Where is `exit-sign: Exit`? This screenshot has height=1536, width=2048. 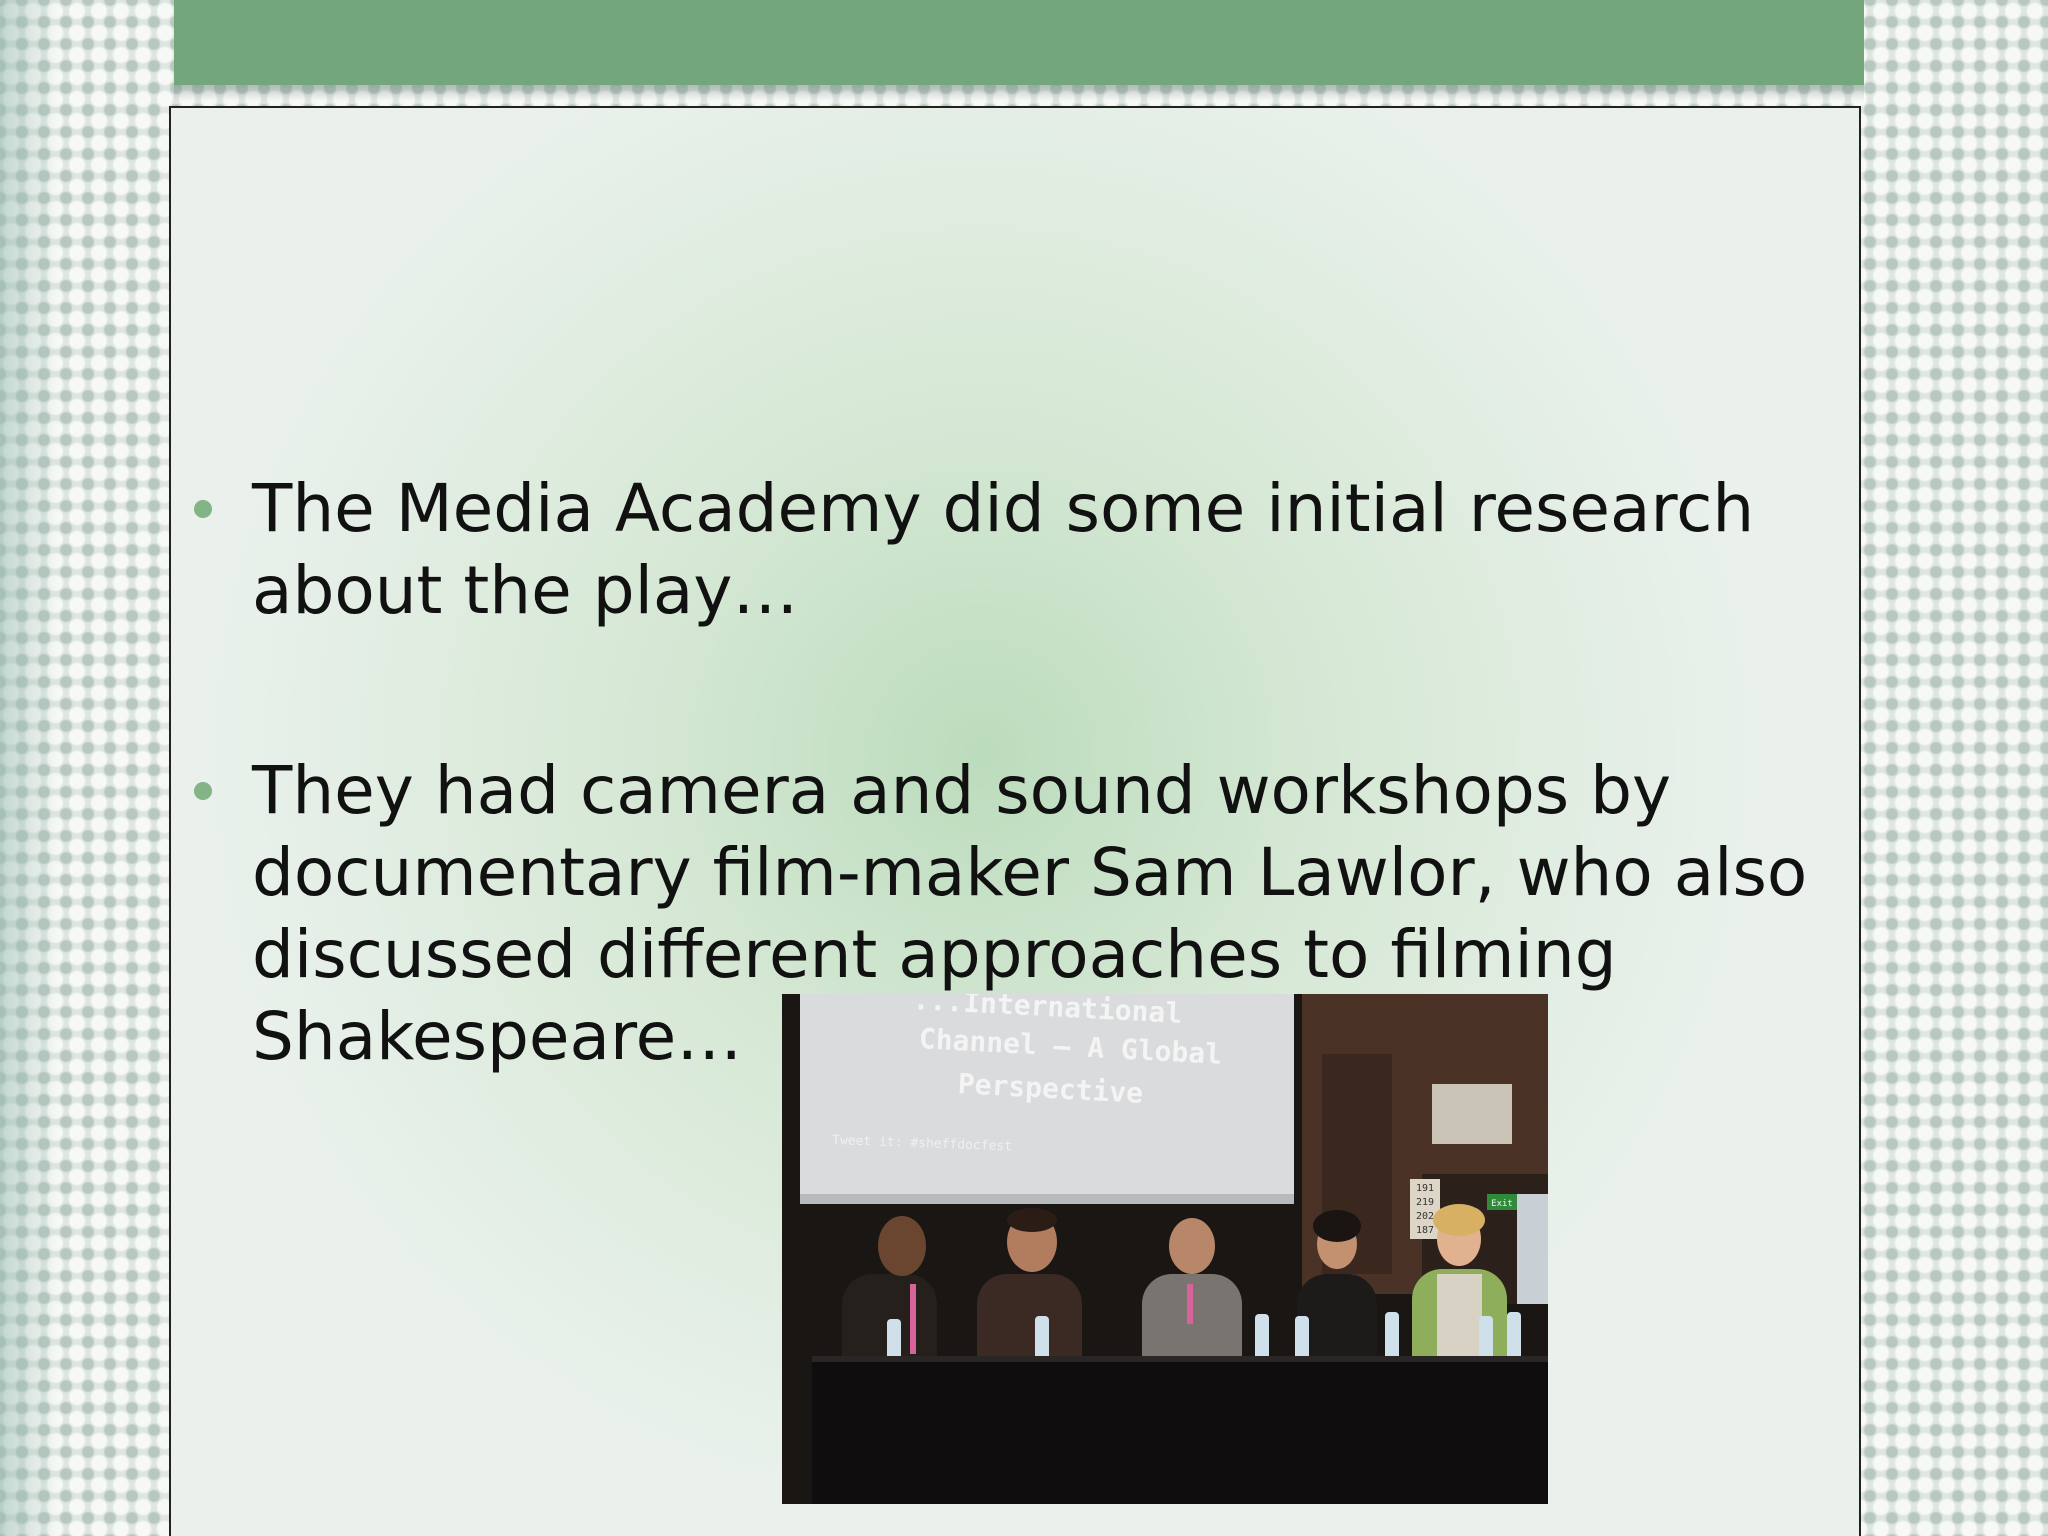 exit-sign: Exit is located at coordinates (1502, 1204).